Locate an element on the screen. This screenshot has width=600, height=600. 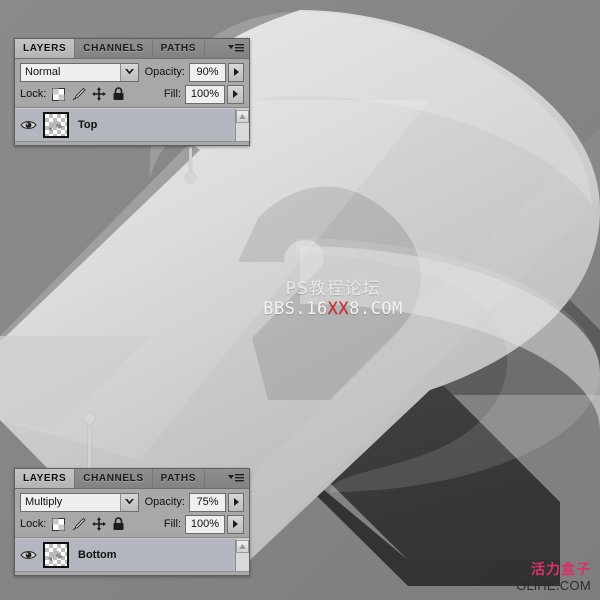
leader-dot-top is located at coordinates (190, 177).